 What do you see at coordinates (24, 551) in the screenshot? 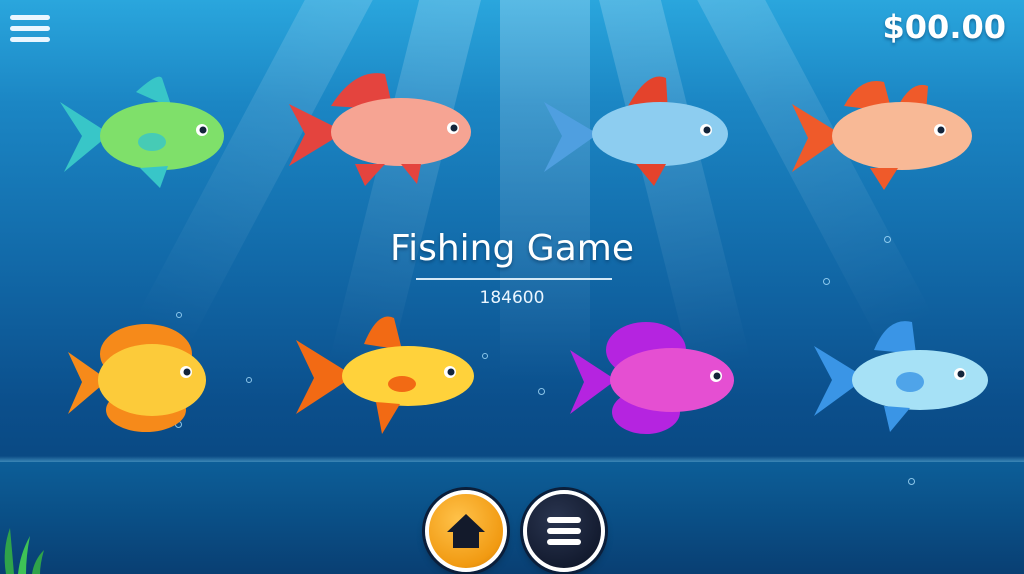
I see `seaweed` at bounding box center [24, 551].